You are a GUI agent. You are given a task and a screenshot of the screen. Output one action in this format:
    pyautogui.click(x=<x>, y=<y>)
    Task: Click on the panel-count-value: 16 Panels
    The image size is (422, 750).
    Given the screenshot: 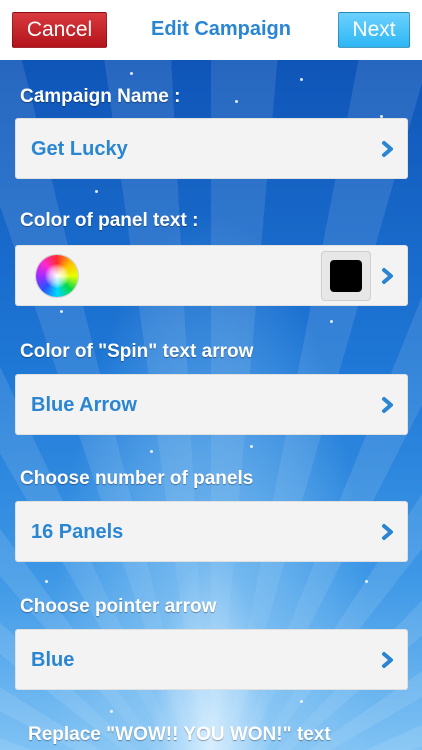 What is the action you would take?
    pyautogui.click(x=77, y=532)
    